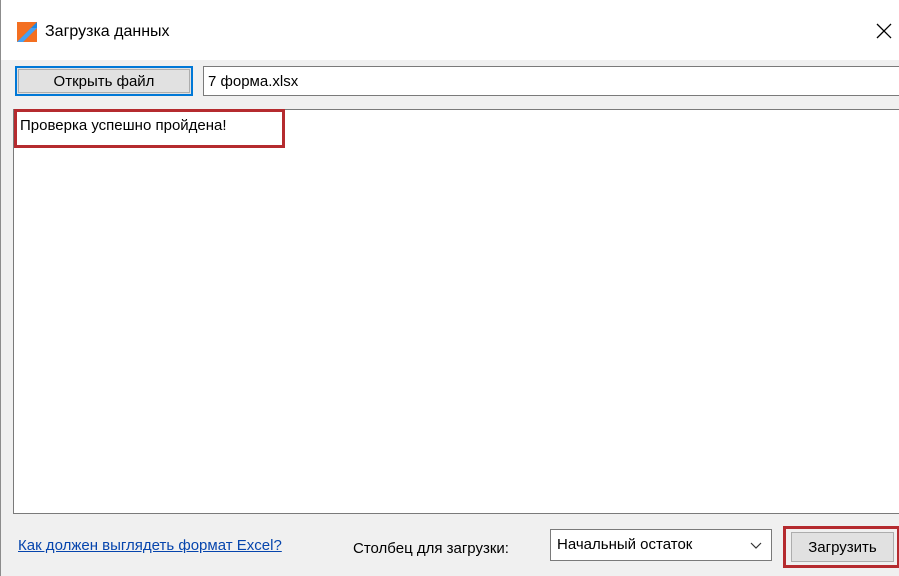 Image resolution: width=899 pixels, height=576 pixels. I want to click on close-button, so click(884, 31).